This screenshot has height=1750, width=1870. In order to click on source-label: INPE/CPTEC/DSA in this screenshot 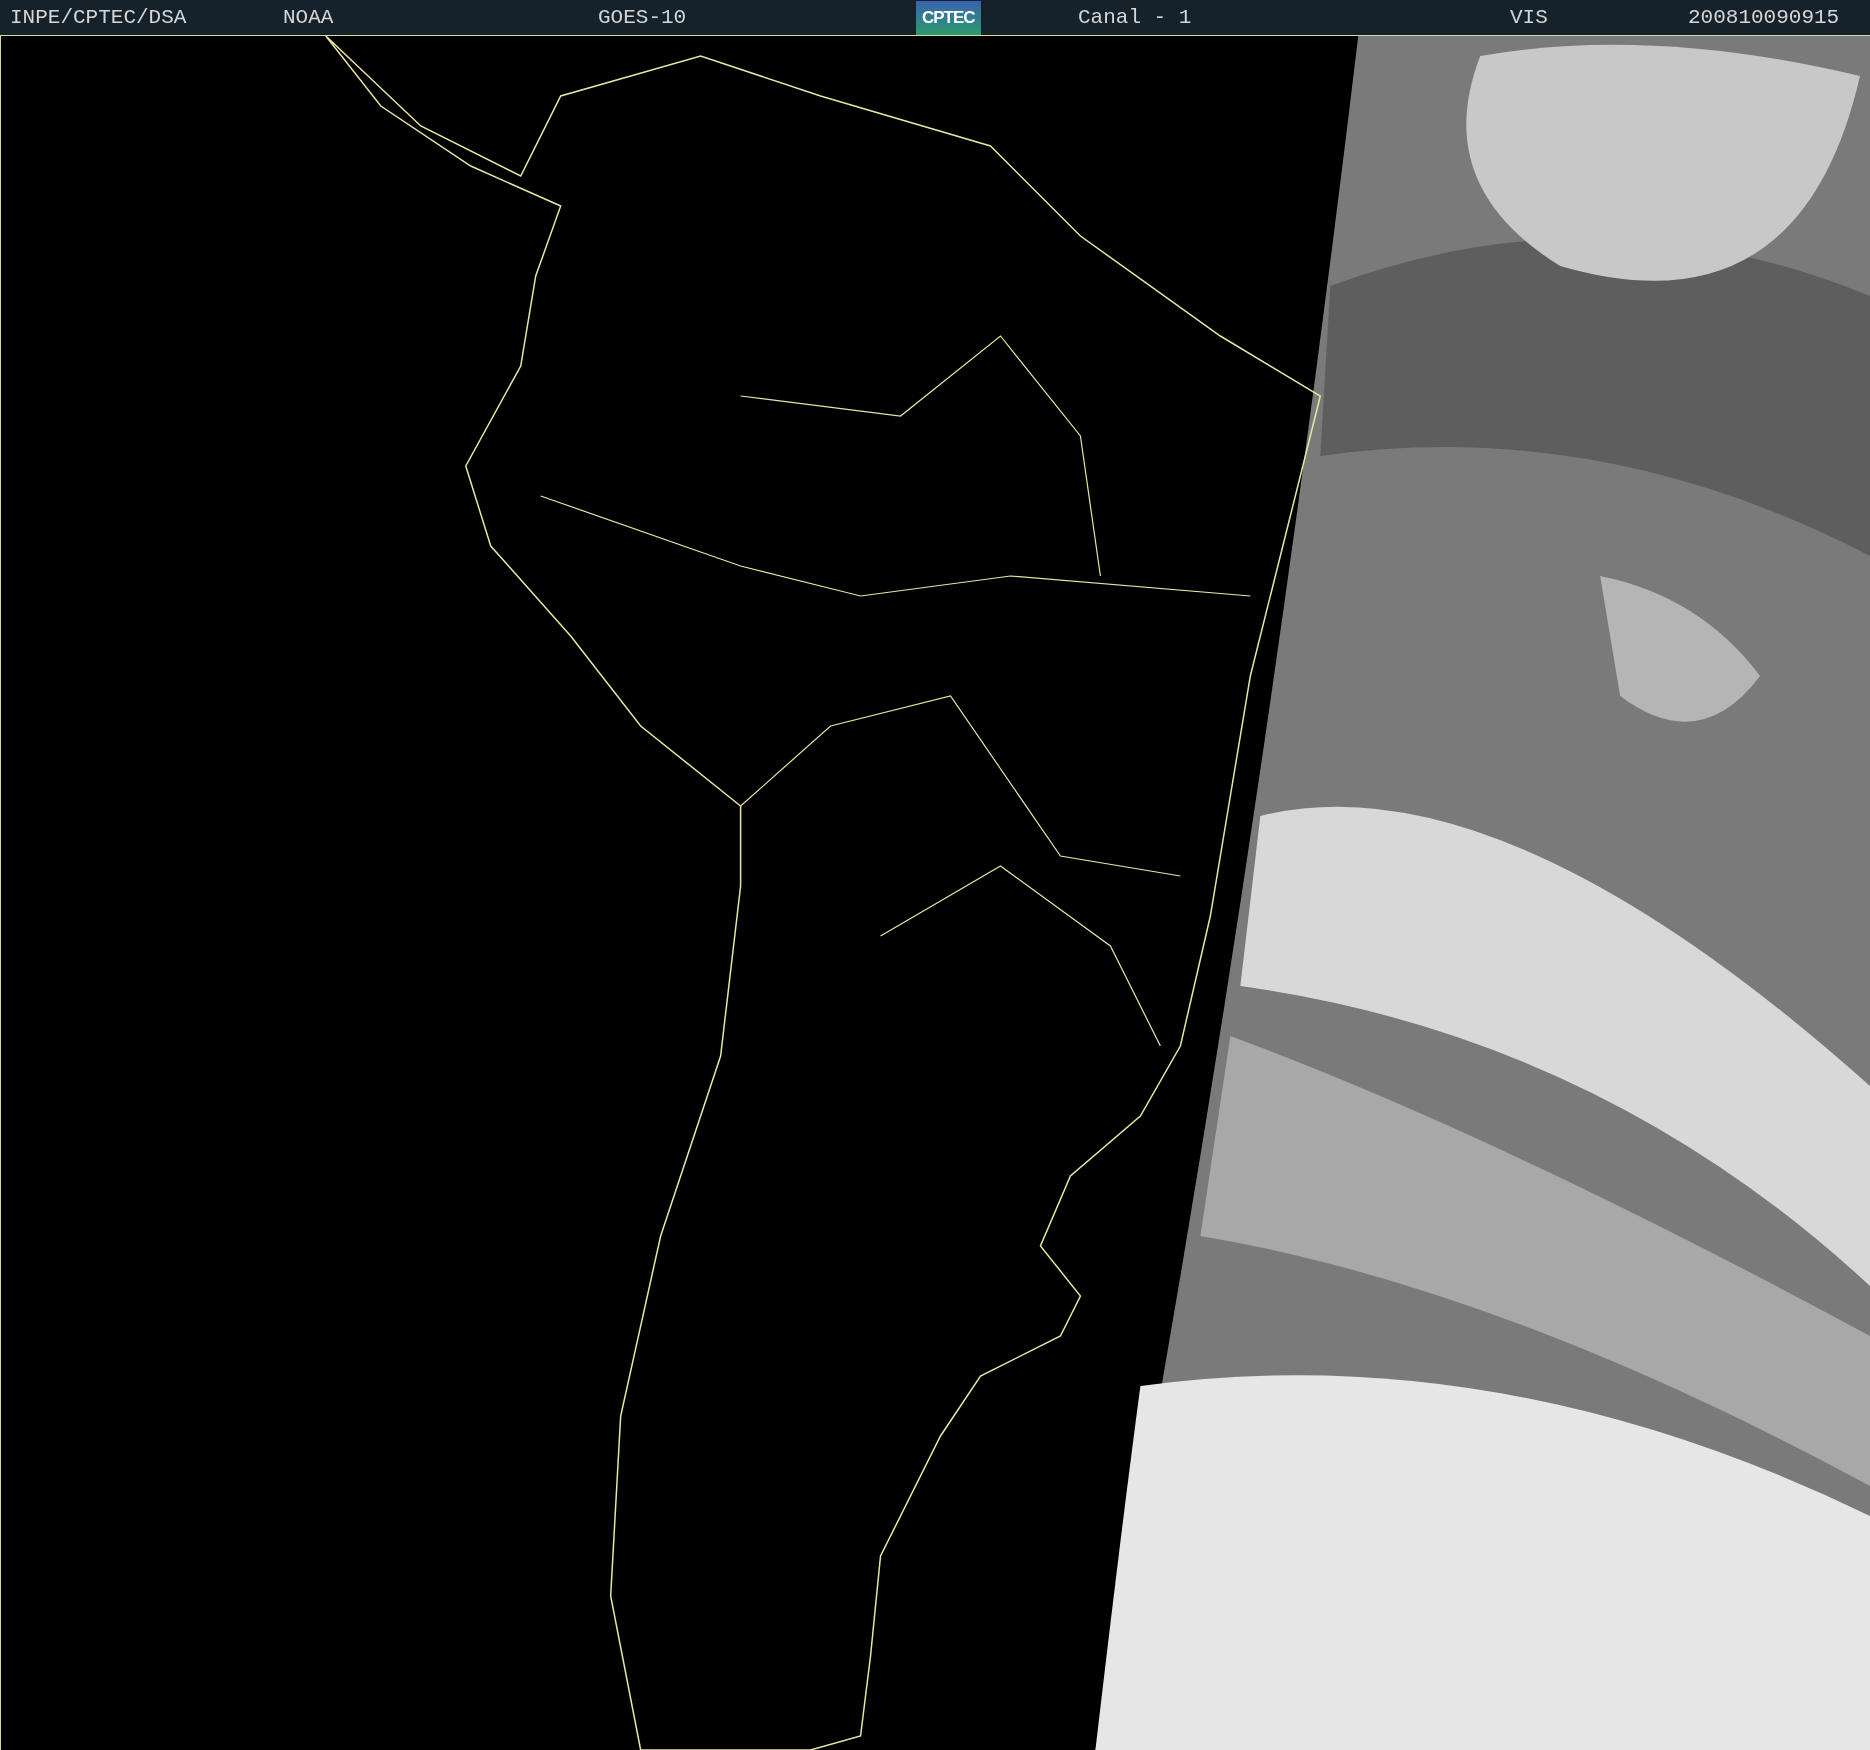, I will do `click(98, 17)`.